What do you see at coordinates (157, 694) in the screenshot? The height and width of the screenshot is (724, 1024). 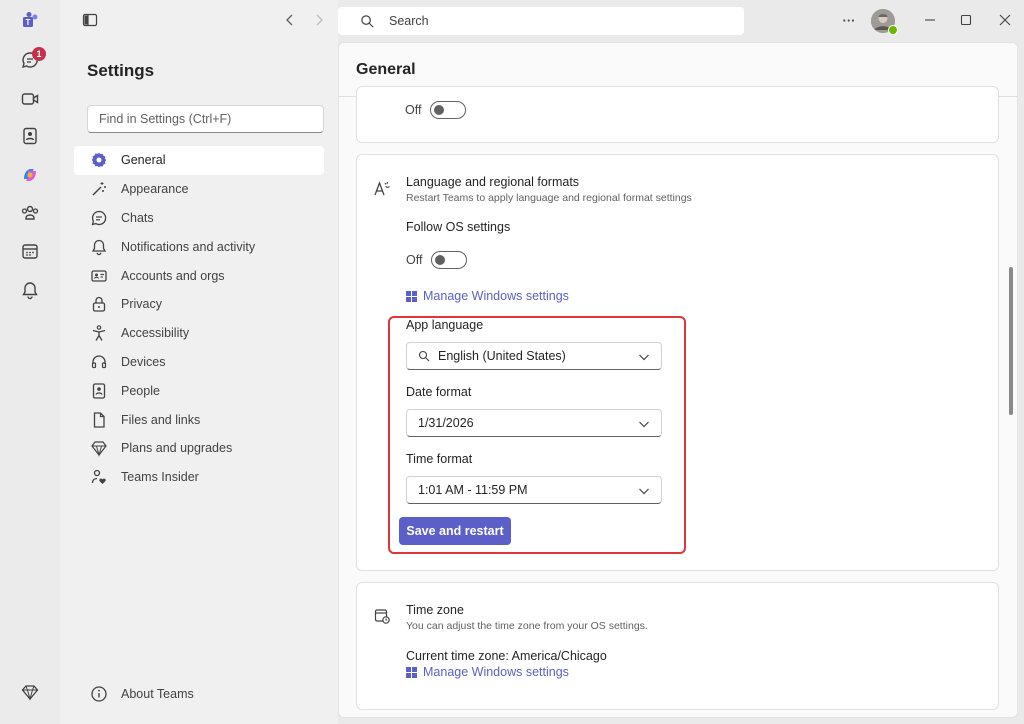 I see `about-label: About Teams` at bounding box center [157, 694].